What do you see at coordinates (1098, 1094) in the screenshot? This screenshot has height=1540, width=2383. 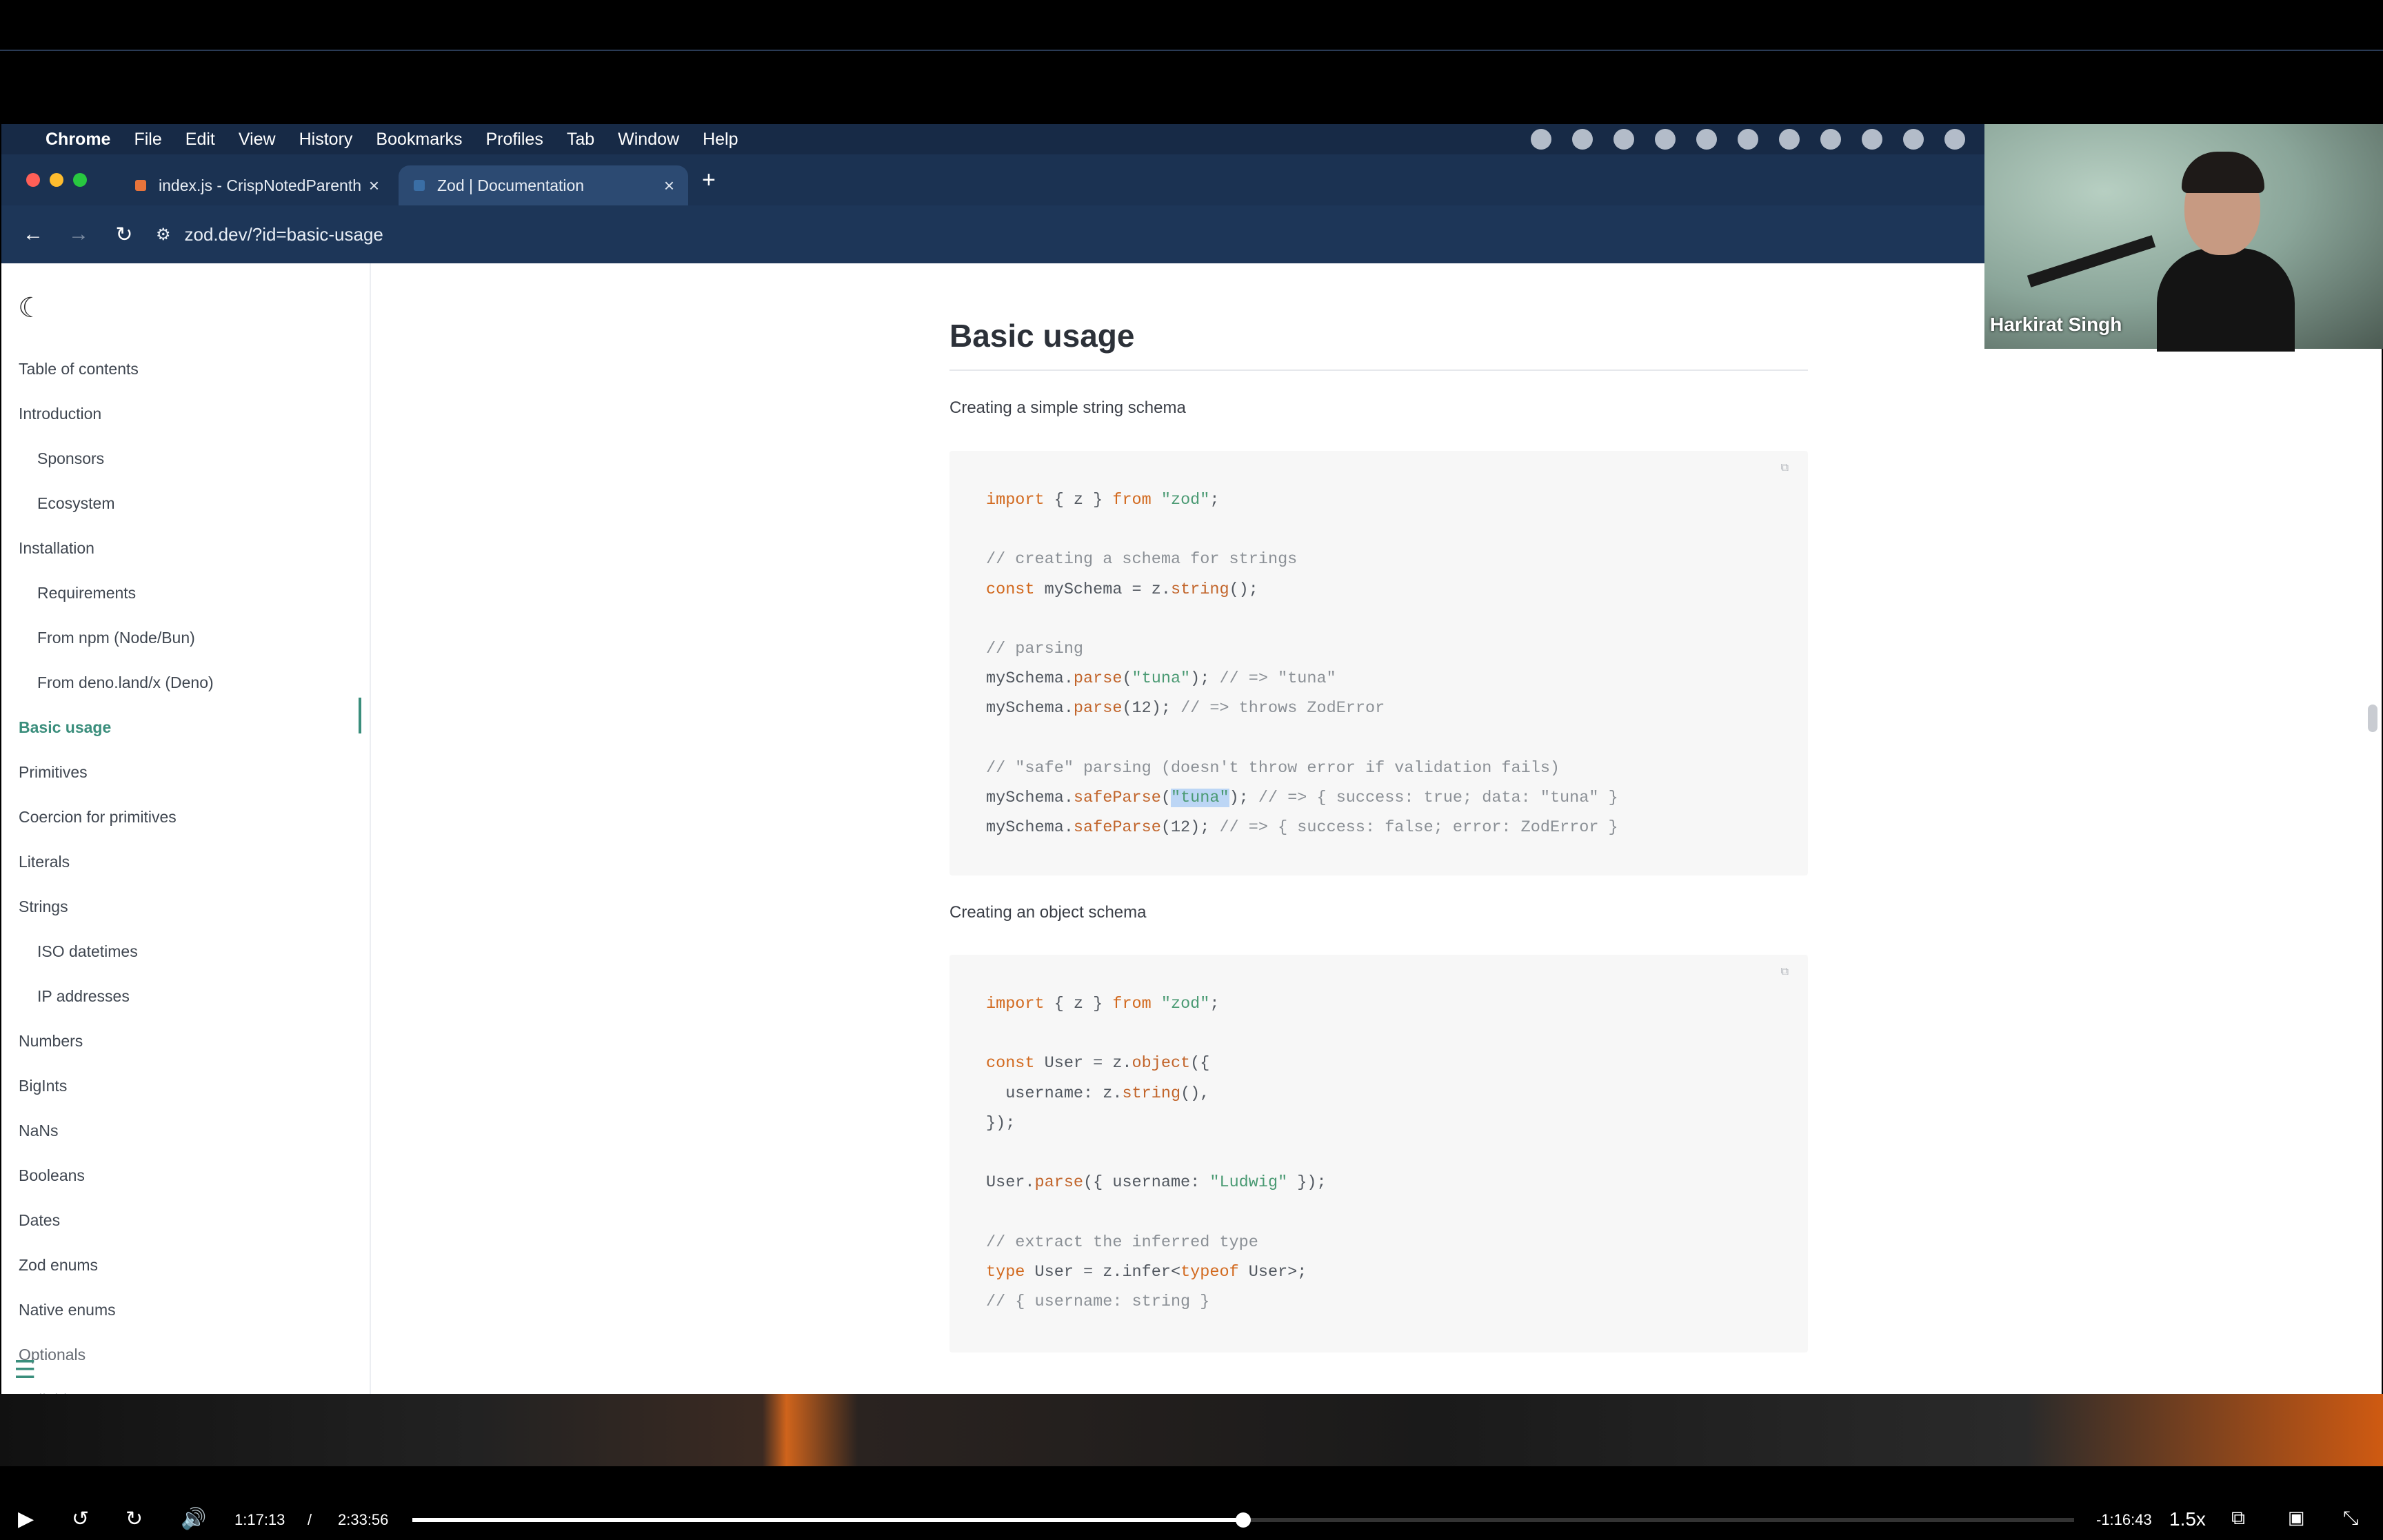 I see `code-line: username: z.string(),` at bounding box center [1098, 1094].